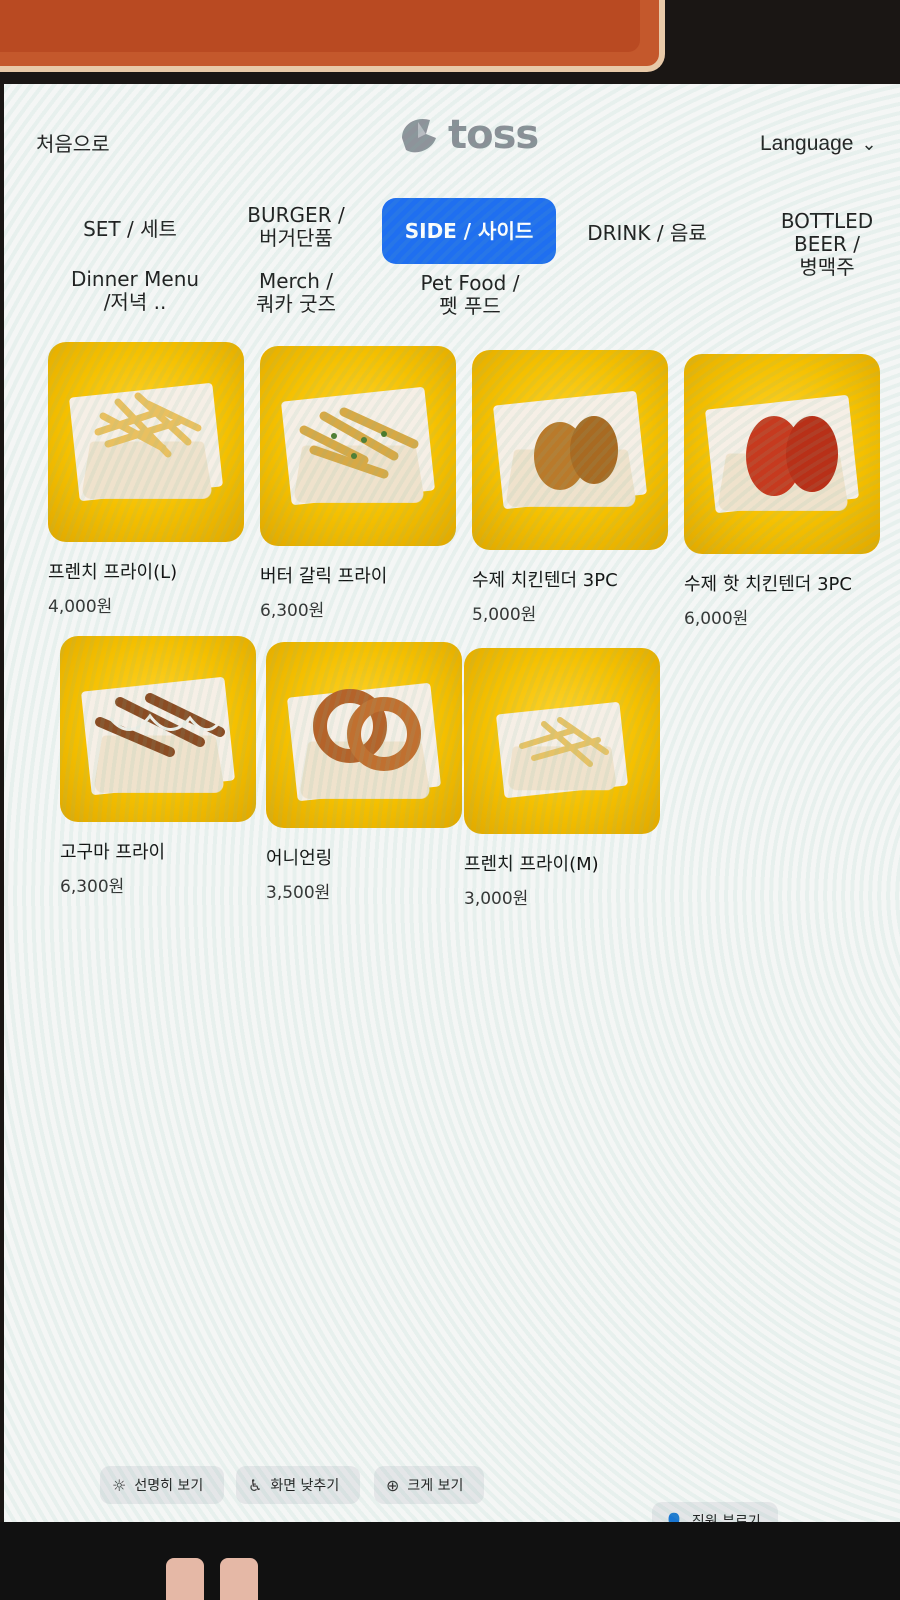 Image resolution: width=900 pixels, height=1600 pixels. Describe the element at coordinates (169, 1486) in the screenshot. I see `brightness-label: 선명히 보기` at that location.